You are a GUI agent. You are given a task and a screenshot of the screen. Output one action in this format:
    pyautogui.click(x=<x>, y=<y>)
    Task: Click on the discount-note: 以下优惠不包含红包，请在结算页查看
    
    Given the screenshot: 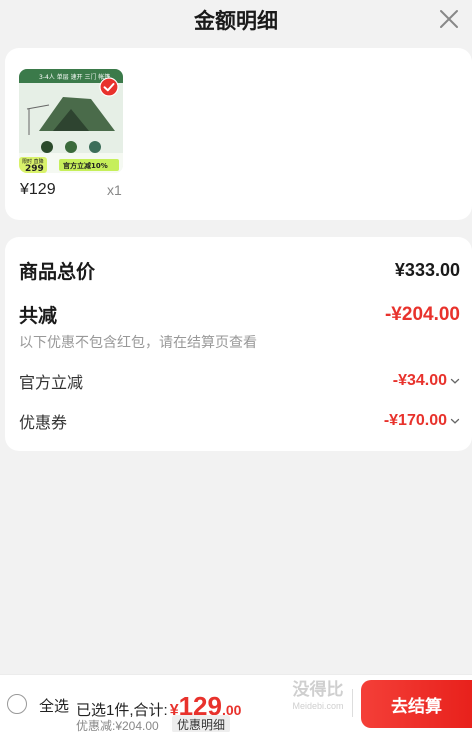 What is the action you would take?
    pyautogui.click(x=138, y=342)
    